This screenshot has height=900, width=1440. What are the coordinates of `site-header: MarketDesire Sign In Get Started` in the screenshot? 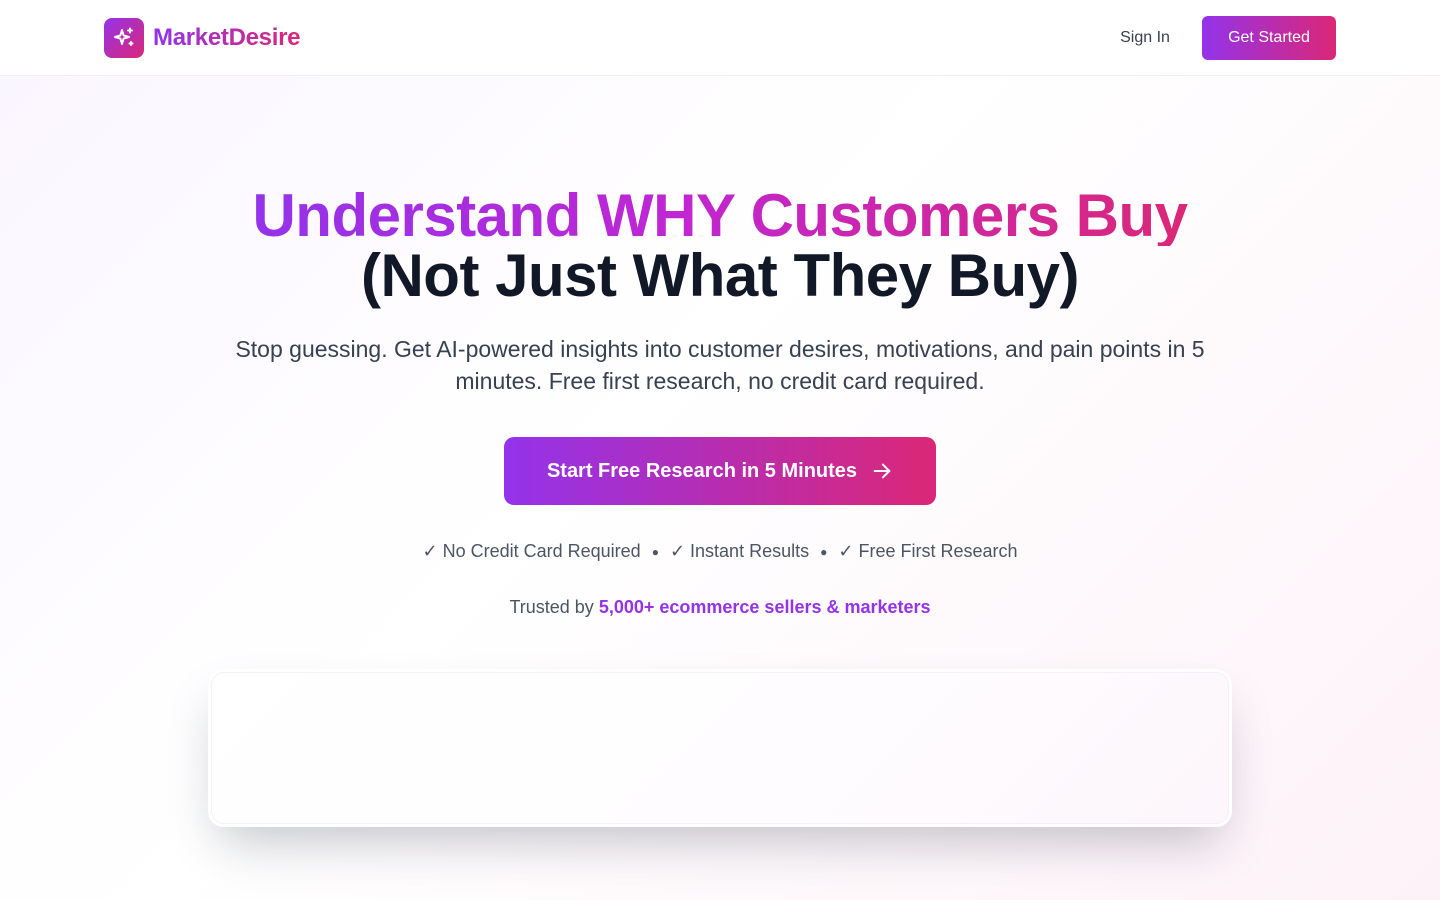 It's located at (720, 38).